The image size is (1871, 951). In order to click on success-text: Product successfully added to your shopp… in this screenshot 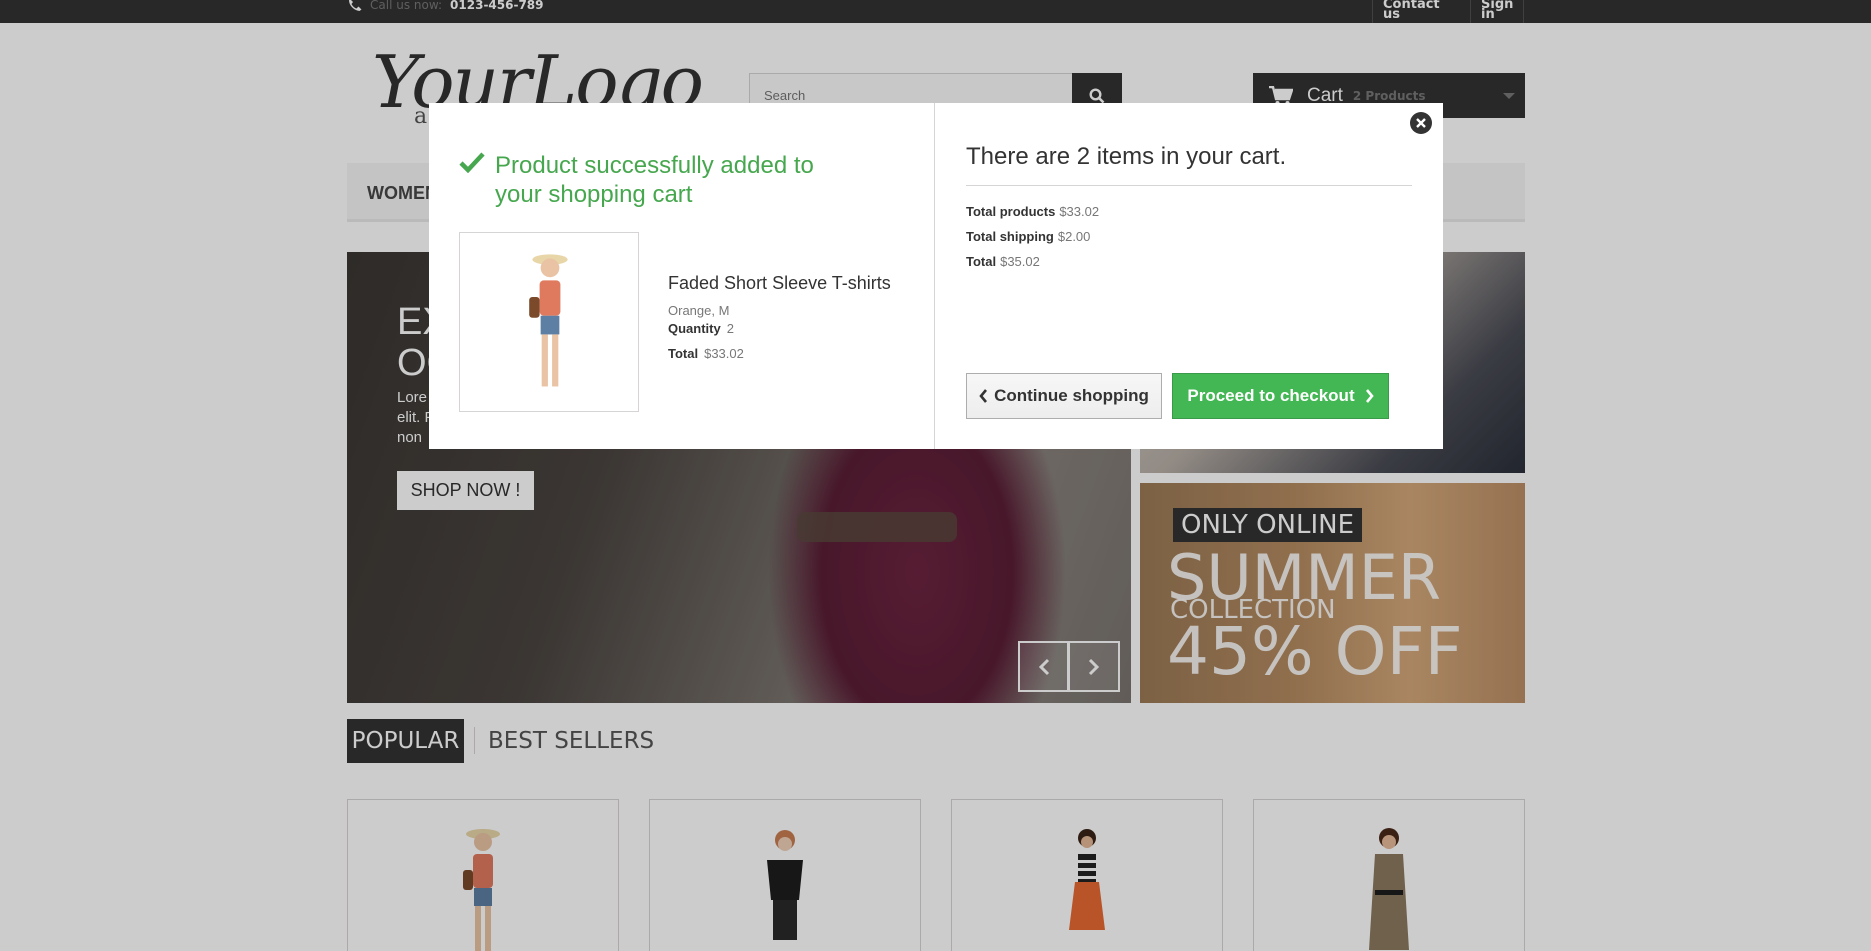, I will do `click(654, 180)`.